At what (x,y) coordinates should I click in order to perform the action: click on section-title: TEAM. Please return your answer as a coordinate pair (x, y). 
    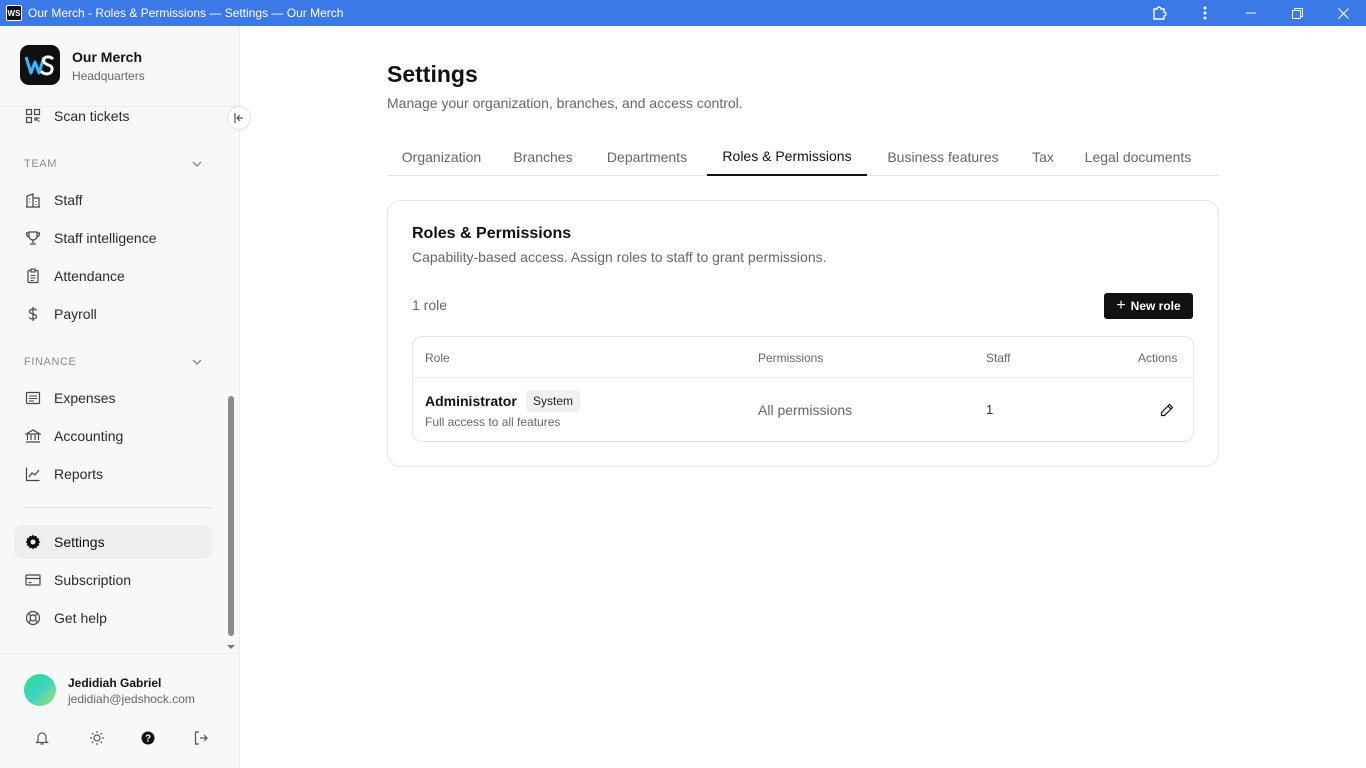
    Looking at the image, I should click on (40, 164).